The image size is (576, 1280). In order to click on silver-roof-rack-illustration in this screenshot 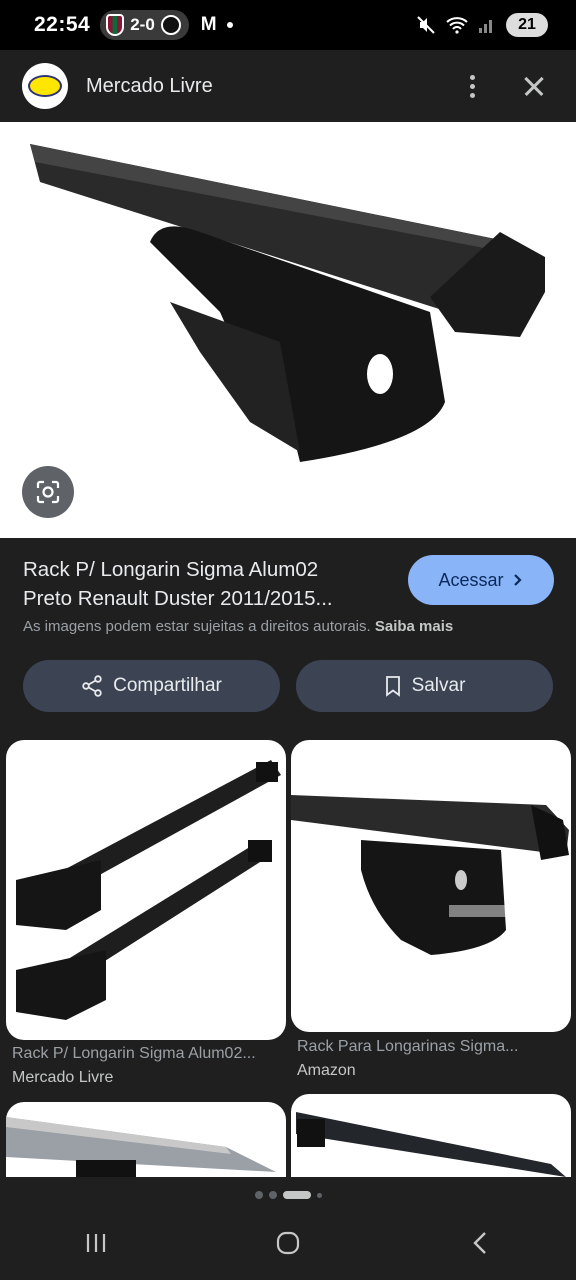, I will do `click(141, 1147)`.